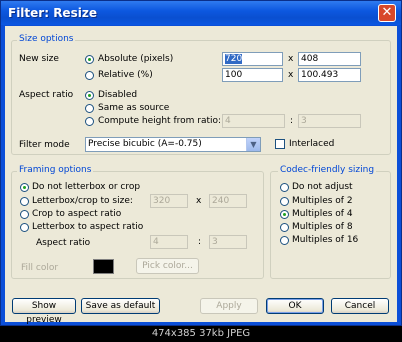  What do you see at coordinates (24, 187) in the screenshot?
I see `framing-none-radio` at bounding box center [24, 187].